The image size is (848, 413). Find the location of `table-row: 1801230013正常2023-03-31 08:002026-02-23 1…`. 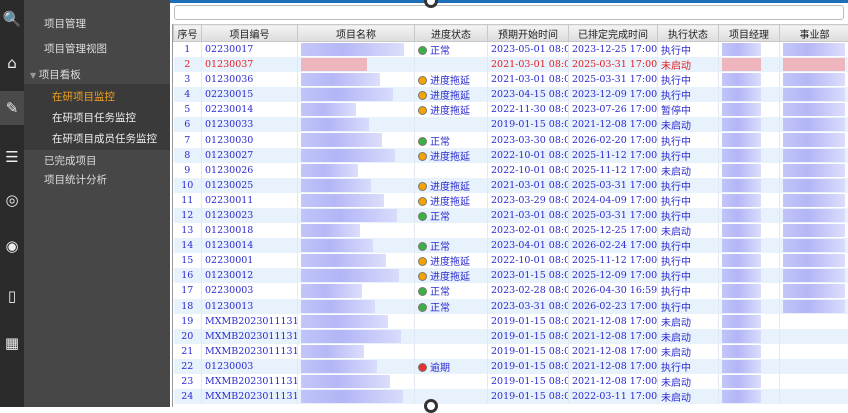

table-row: 1801230013正常2023-03-31 08:002026-02-23 1… is located at coordinates (511, 306).